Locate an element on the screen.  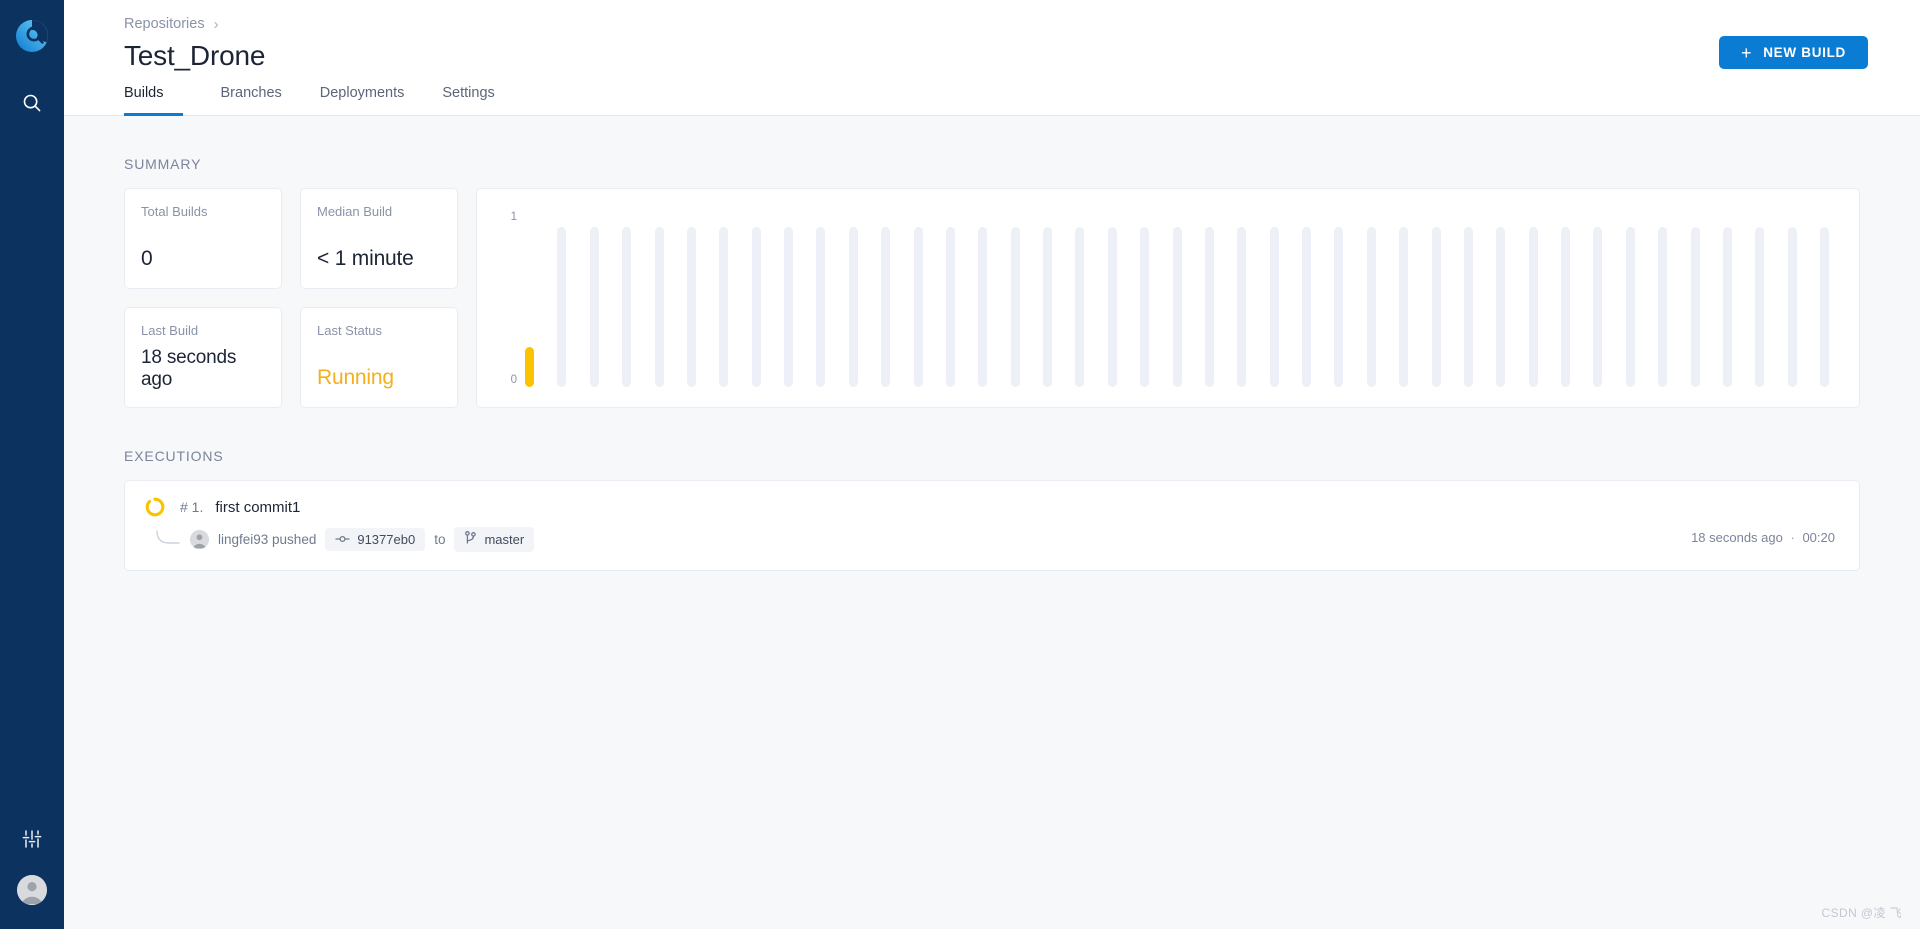
avatar is located at coordinates (199, 539).